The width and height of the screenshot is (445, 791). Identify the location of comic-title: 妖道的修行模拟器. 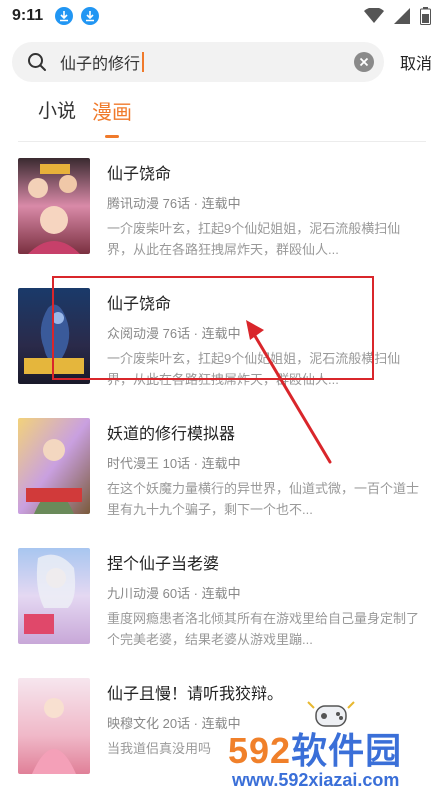
(171, 434).